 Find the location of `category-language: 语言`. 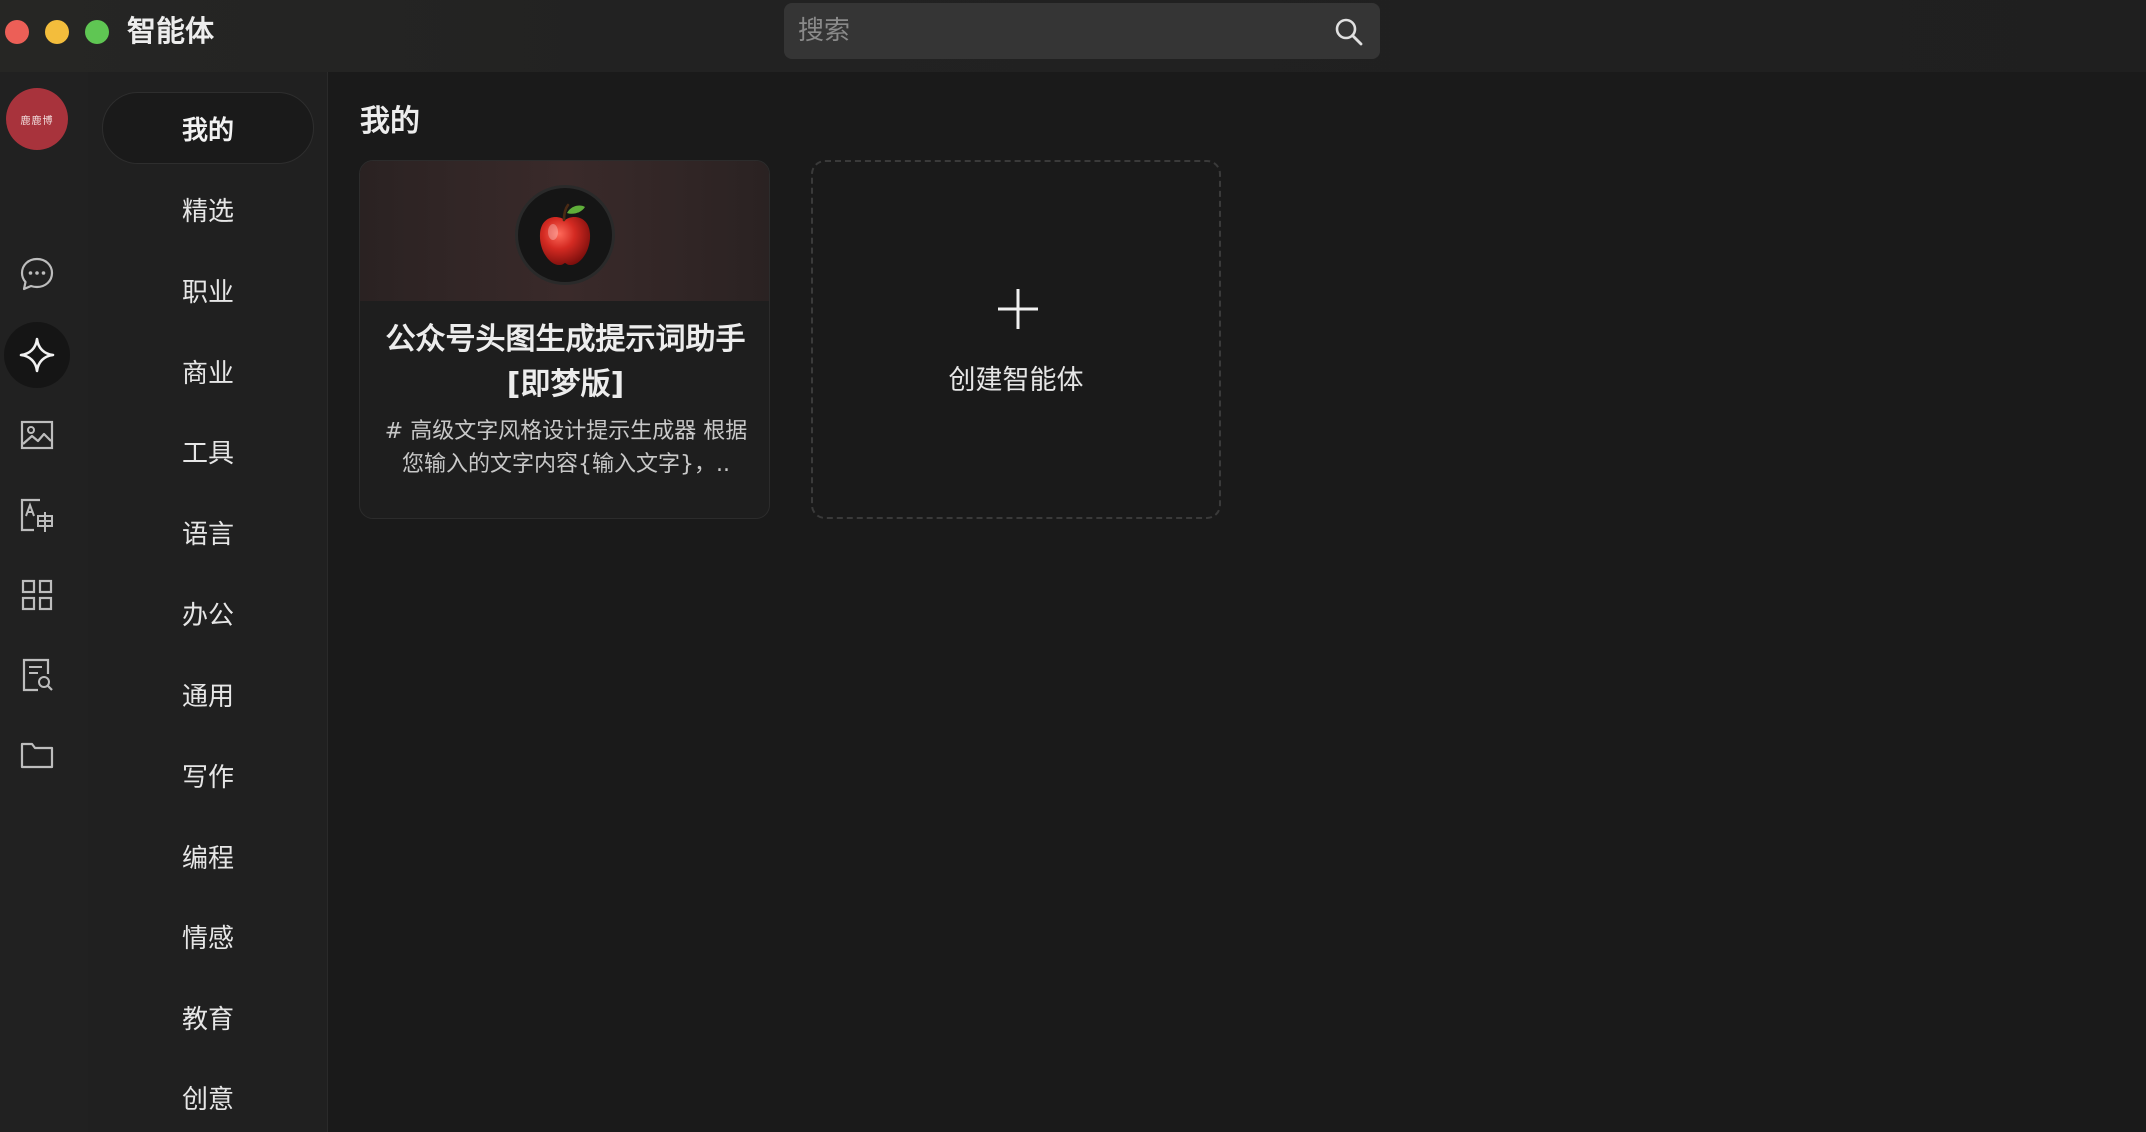

category-language: 语言 is located at coordinates (208, 532).